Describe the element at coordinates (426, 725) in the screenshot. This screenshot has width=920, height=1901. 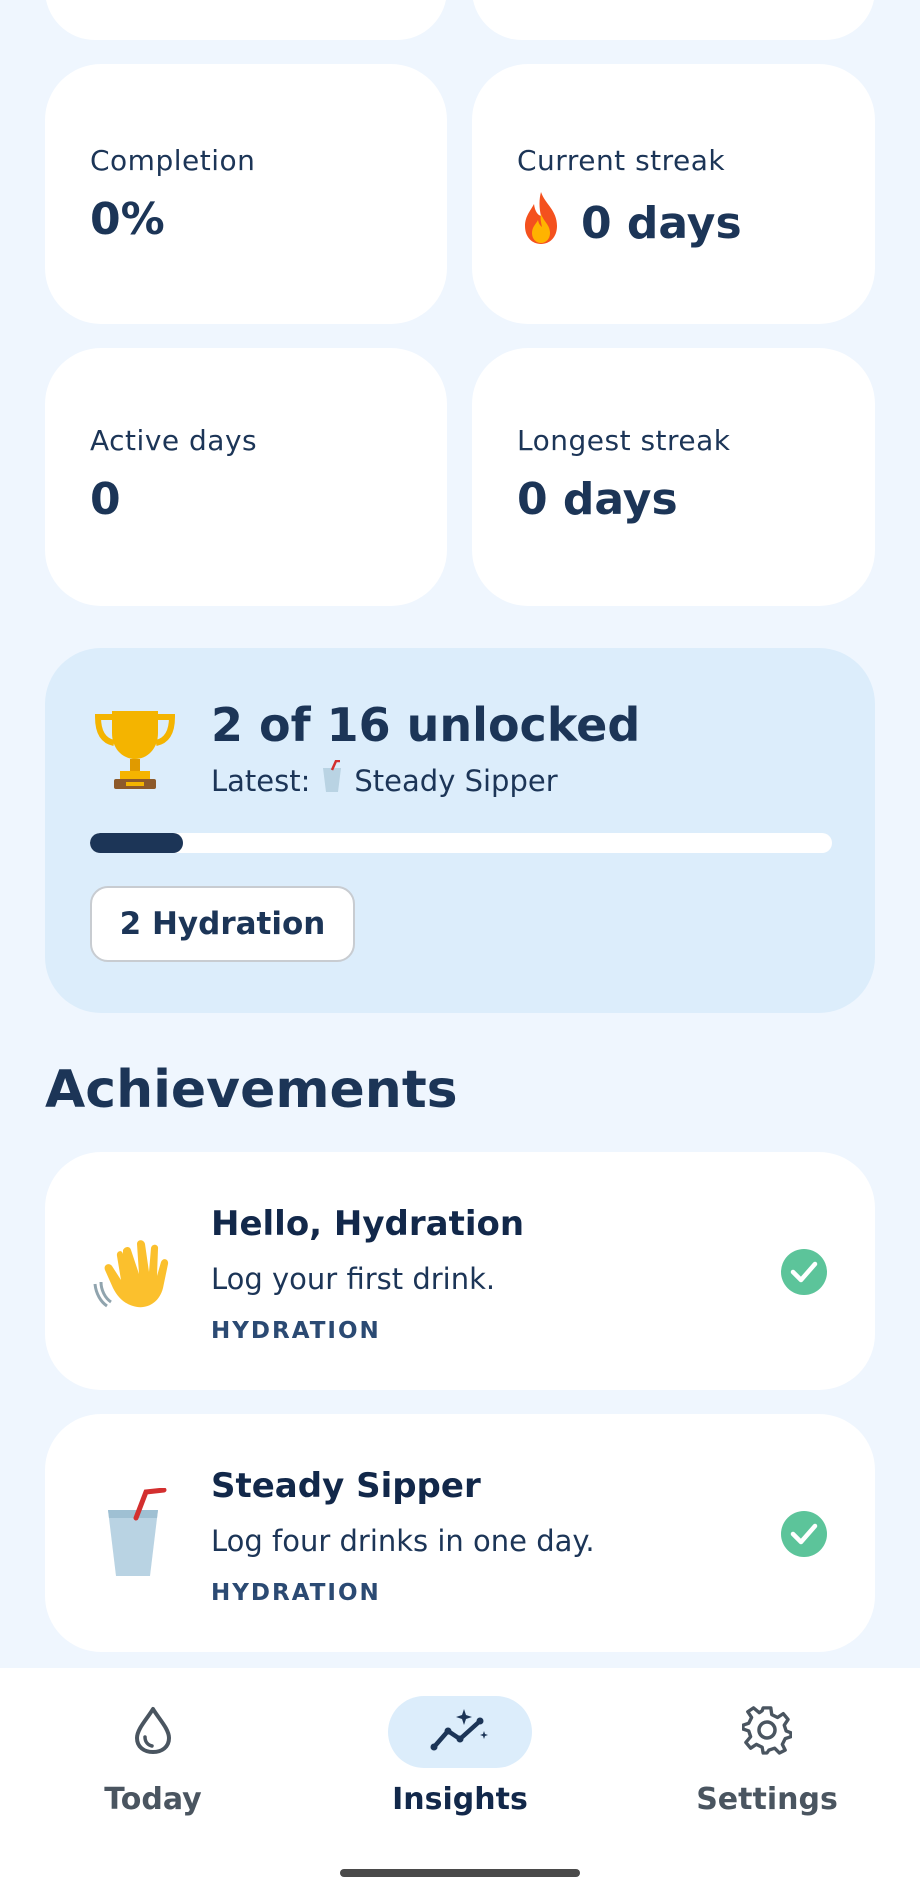
I see `unlocked-count-title: 2 of 16 unlocked` at that location.